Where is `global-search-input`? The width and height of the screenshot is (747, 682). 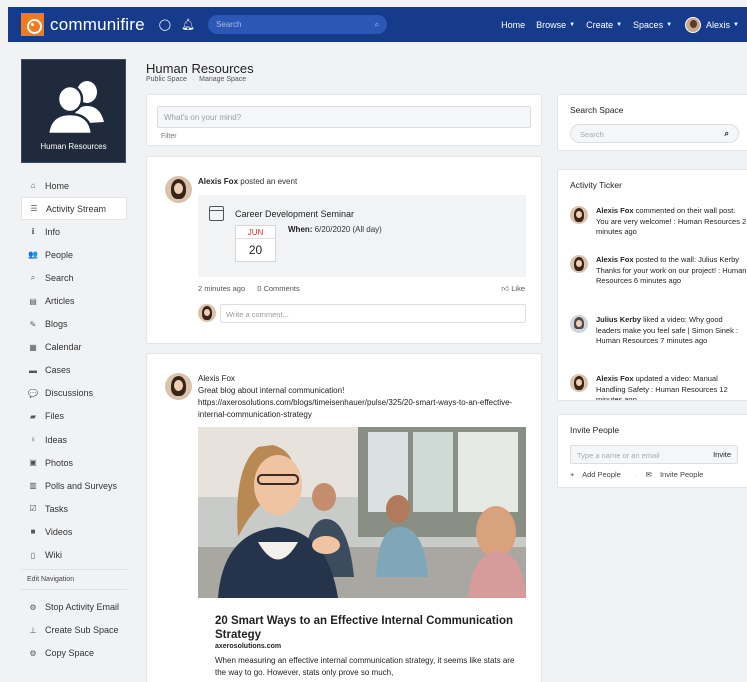
global-search-input is located at coordinates (295, 24).